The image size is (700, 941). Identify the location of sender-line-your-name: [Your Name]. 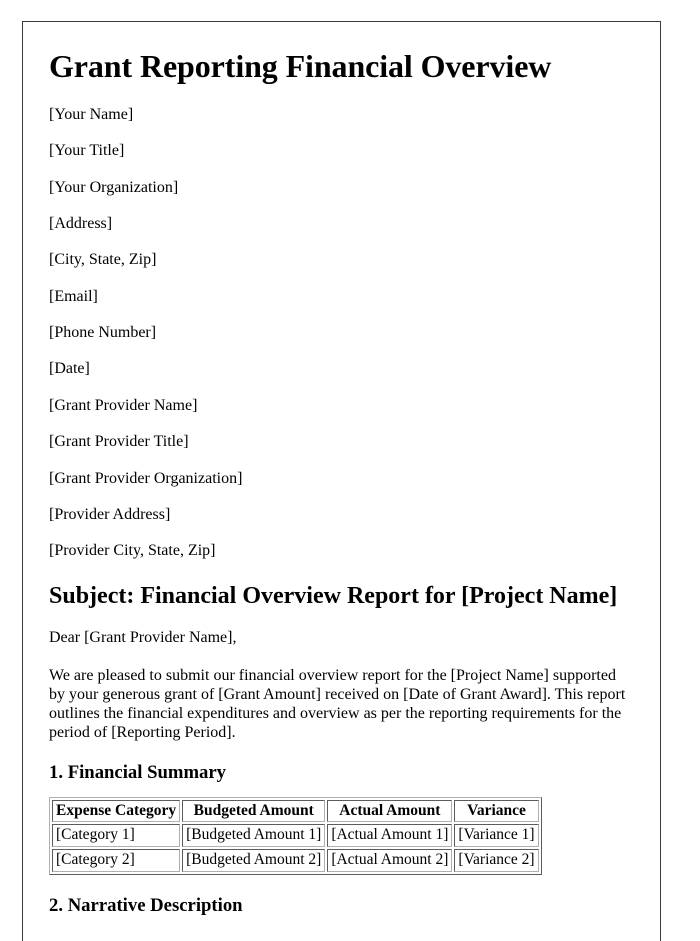
(91, 114).